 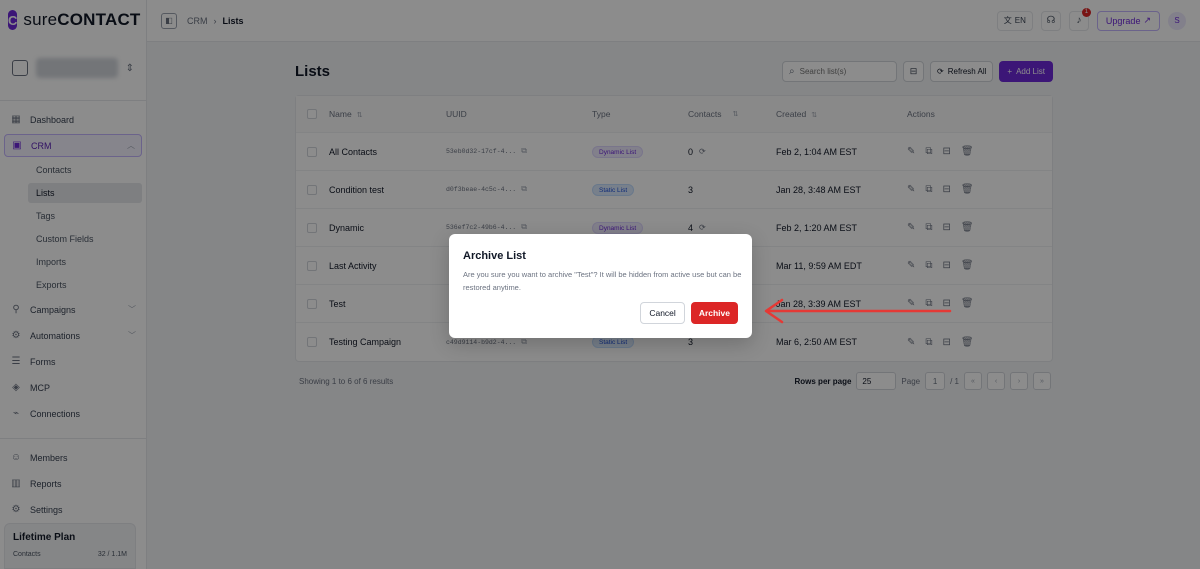 I want to click on archive-button: Archive, so click(x=714, y=313).